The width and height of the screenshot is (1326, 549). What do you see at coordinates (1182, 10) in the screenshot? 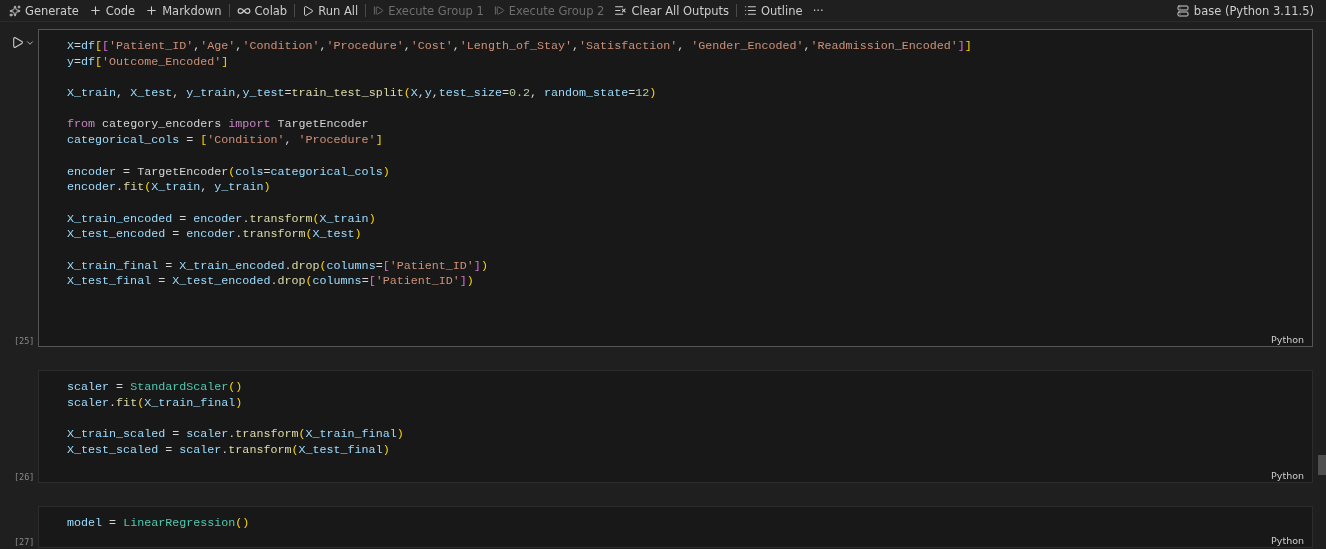
I see `server-icon` at bounding box center [1182, 10].